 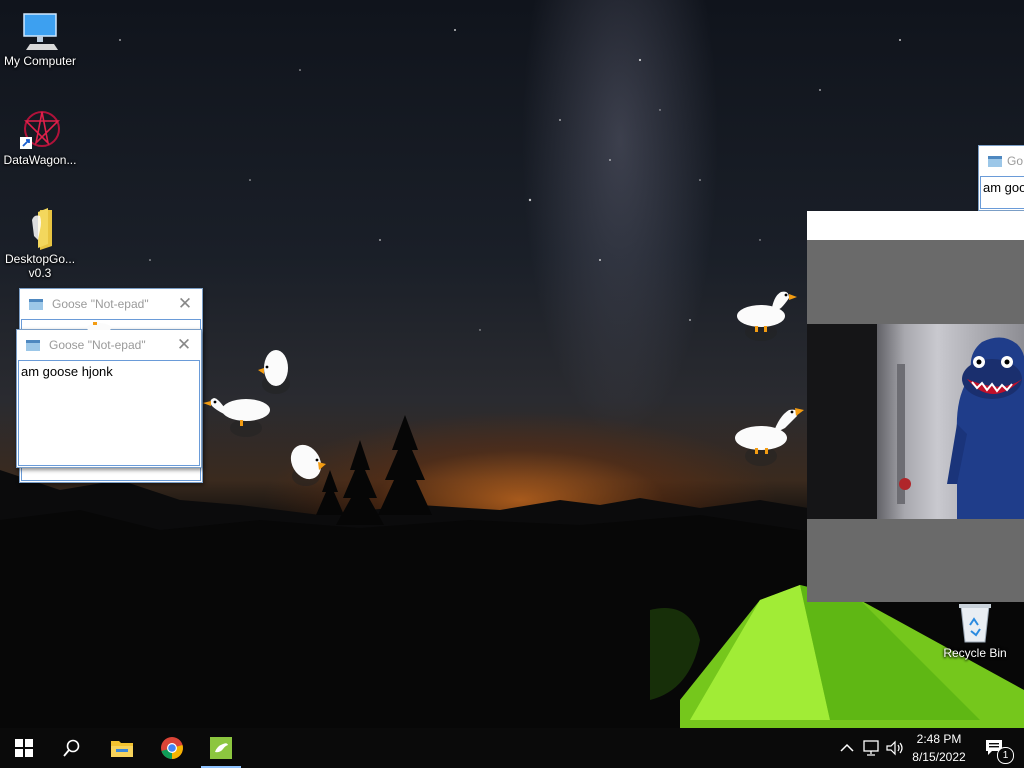 I want to click on volume-icon, so click(x=894, y=748).